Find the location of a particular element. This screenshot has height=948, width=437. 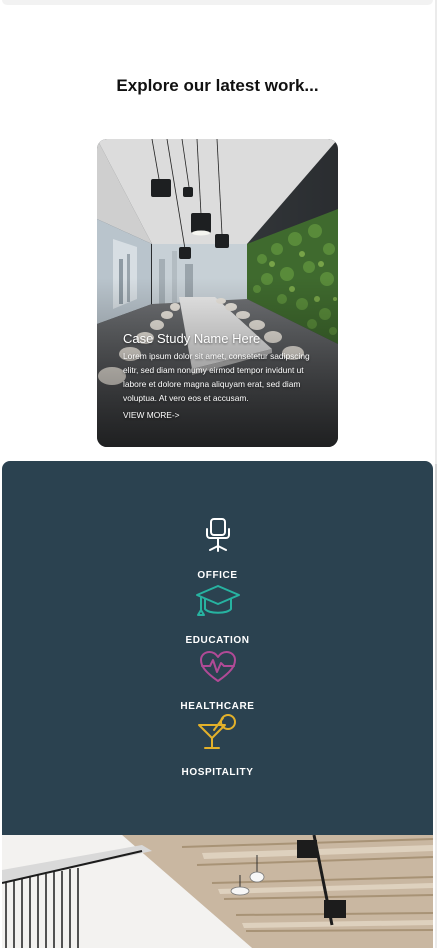

sector-label-healthcare: HEALTHCARE is located at coordinates (217, 706).